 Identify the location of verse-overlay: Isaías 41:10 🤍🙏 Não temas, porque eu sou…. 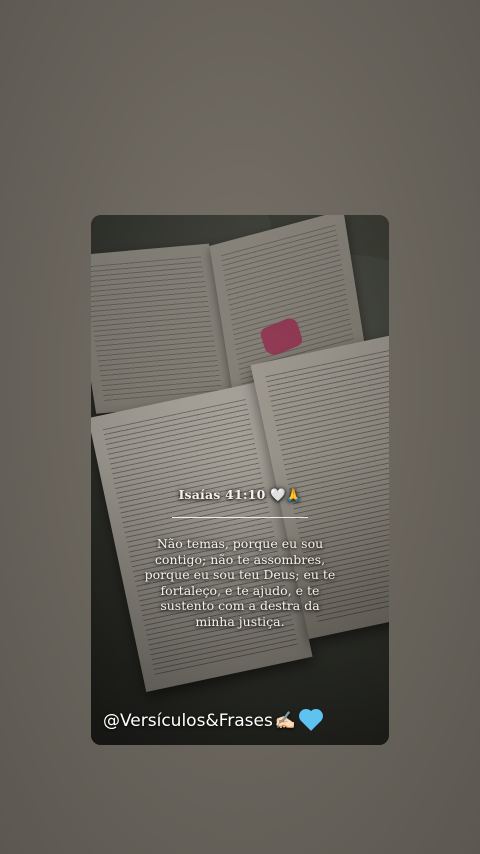
(240, 558).